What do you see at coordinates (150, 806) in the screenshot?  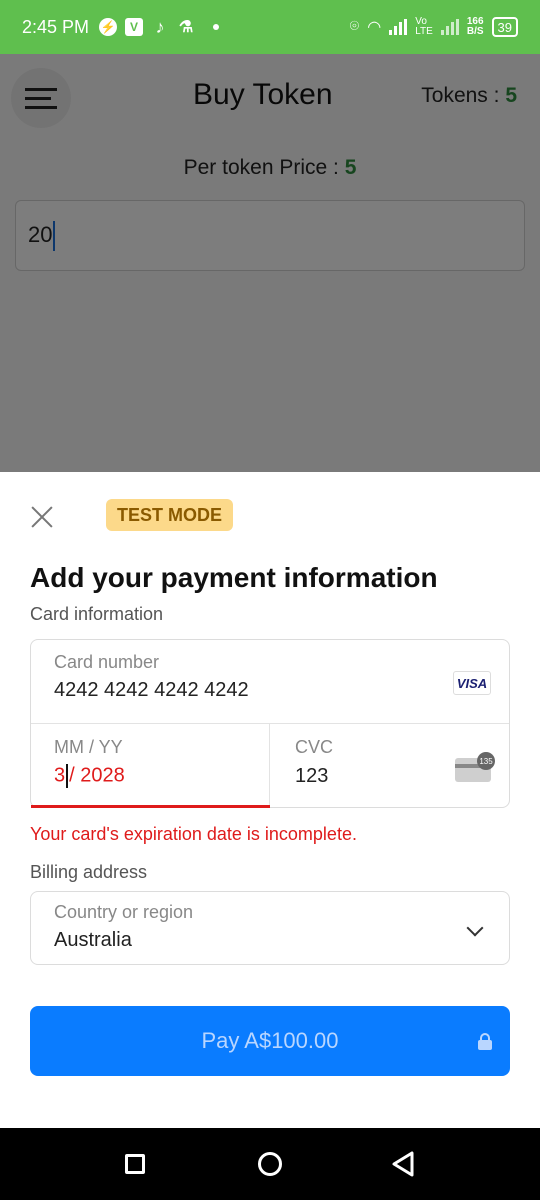 I see `expiry-error-underline` at bounding box center [150, 806].